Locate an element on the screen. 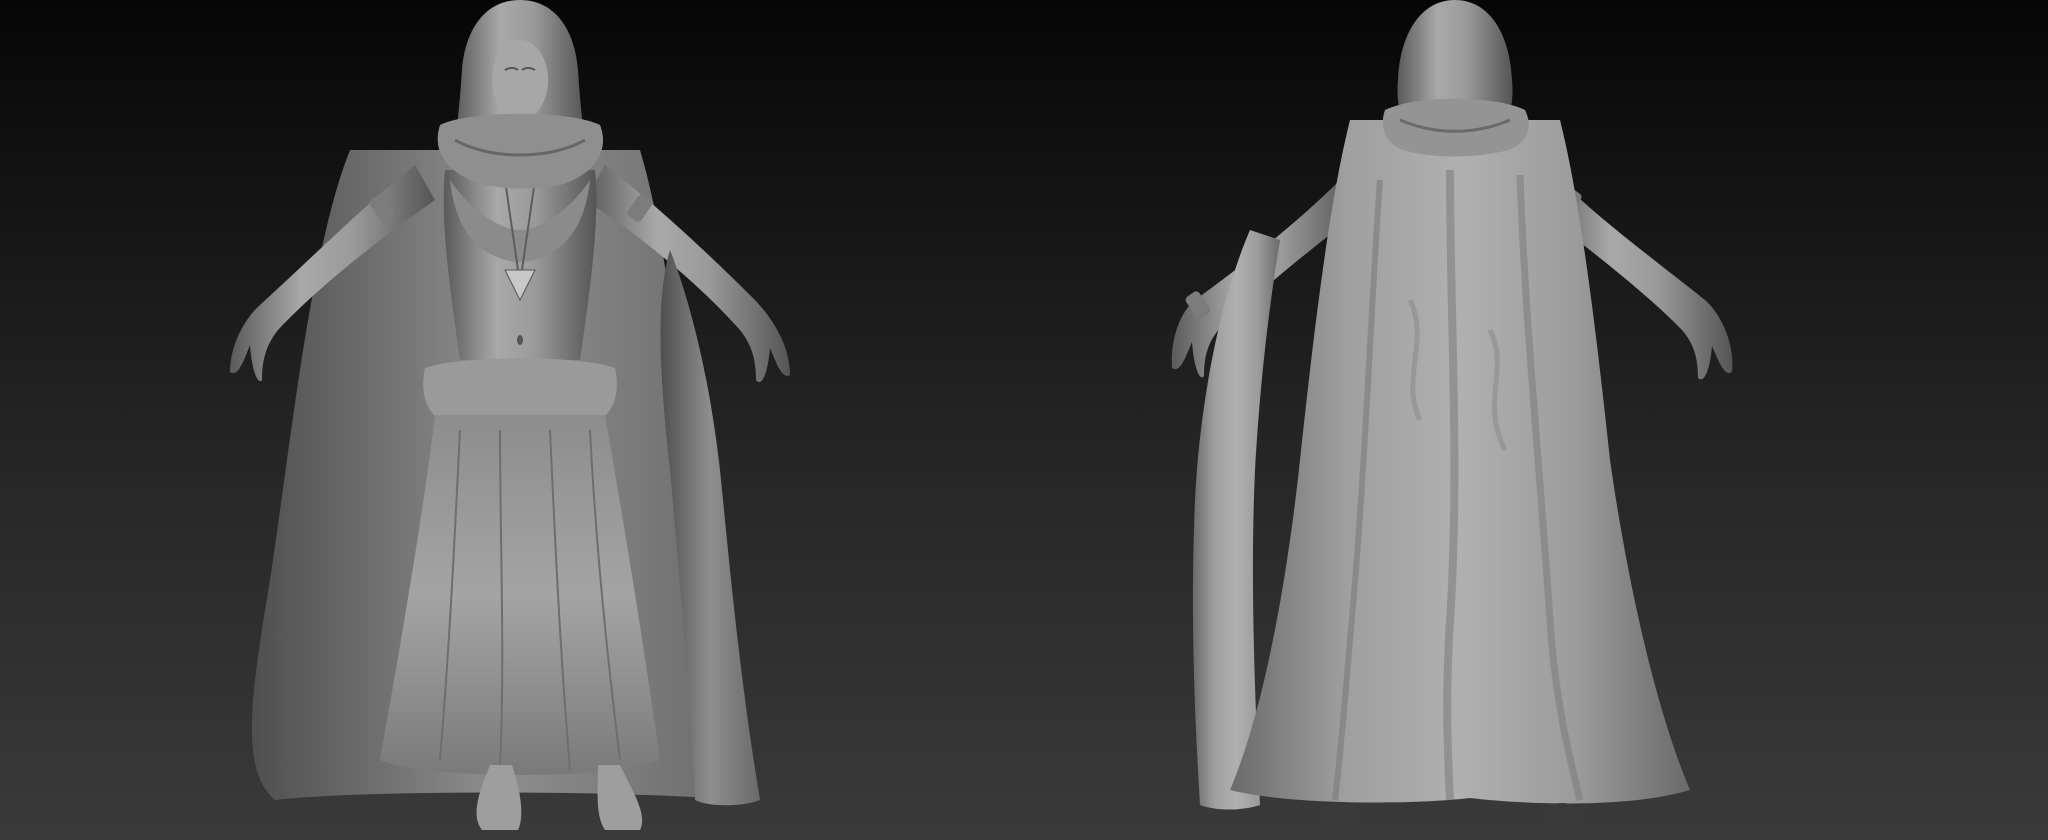  right-shoe is located at coordinates (1562, 815).